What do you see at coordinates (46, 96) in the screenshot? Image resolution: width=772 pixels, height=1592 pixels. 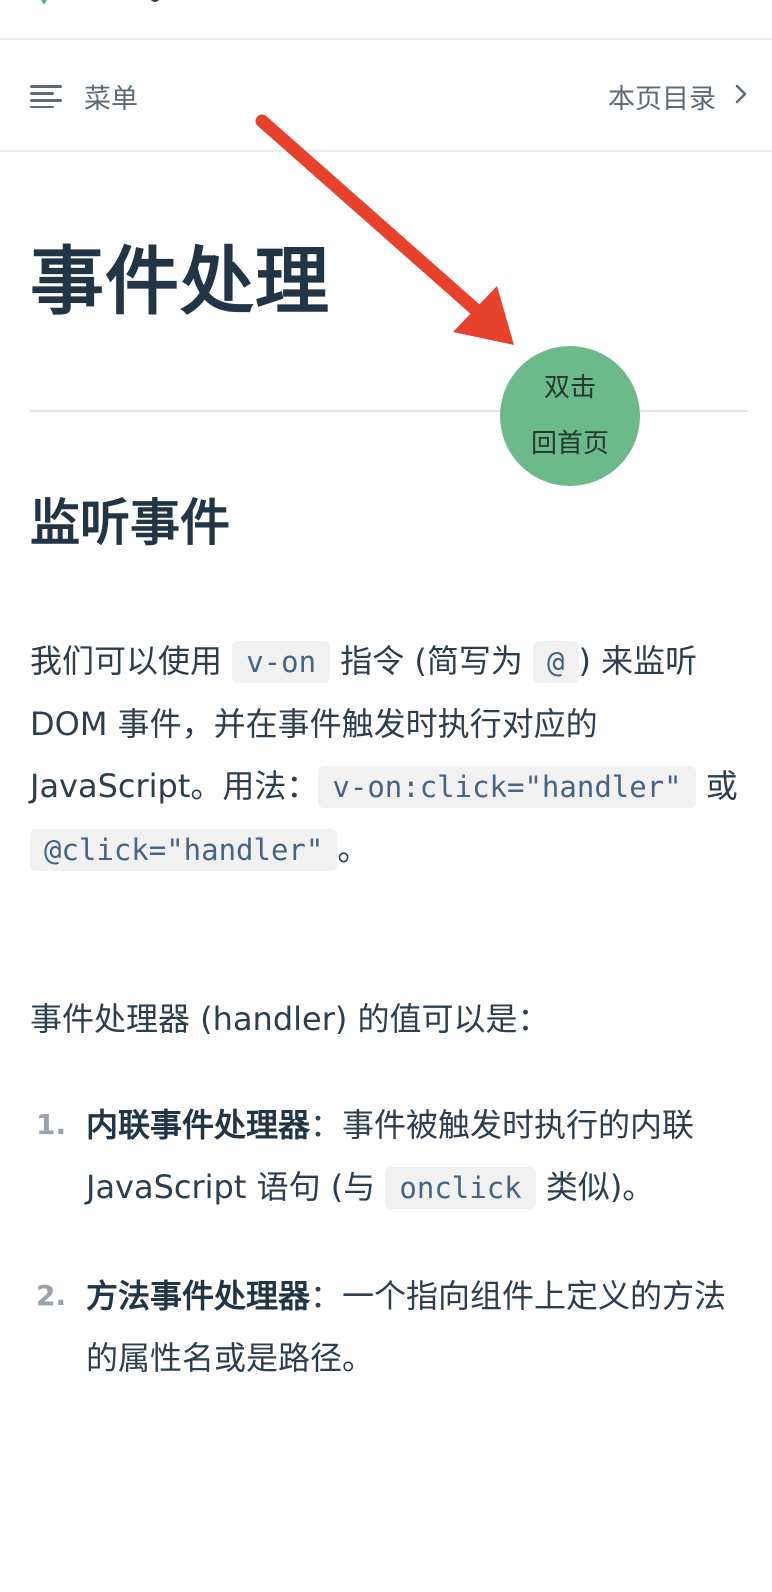 I see `hamburger-icon` at bounding box center [46, 96].